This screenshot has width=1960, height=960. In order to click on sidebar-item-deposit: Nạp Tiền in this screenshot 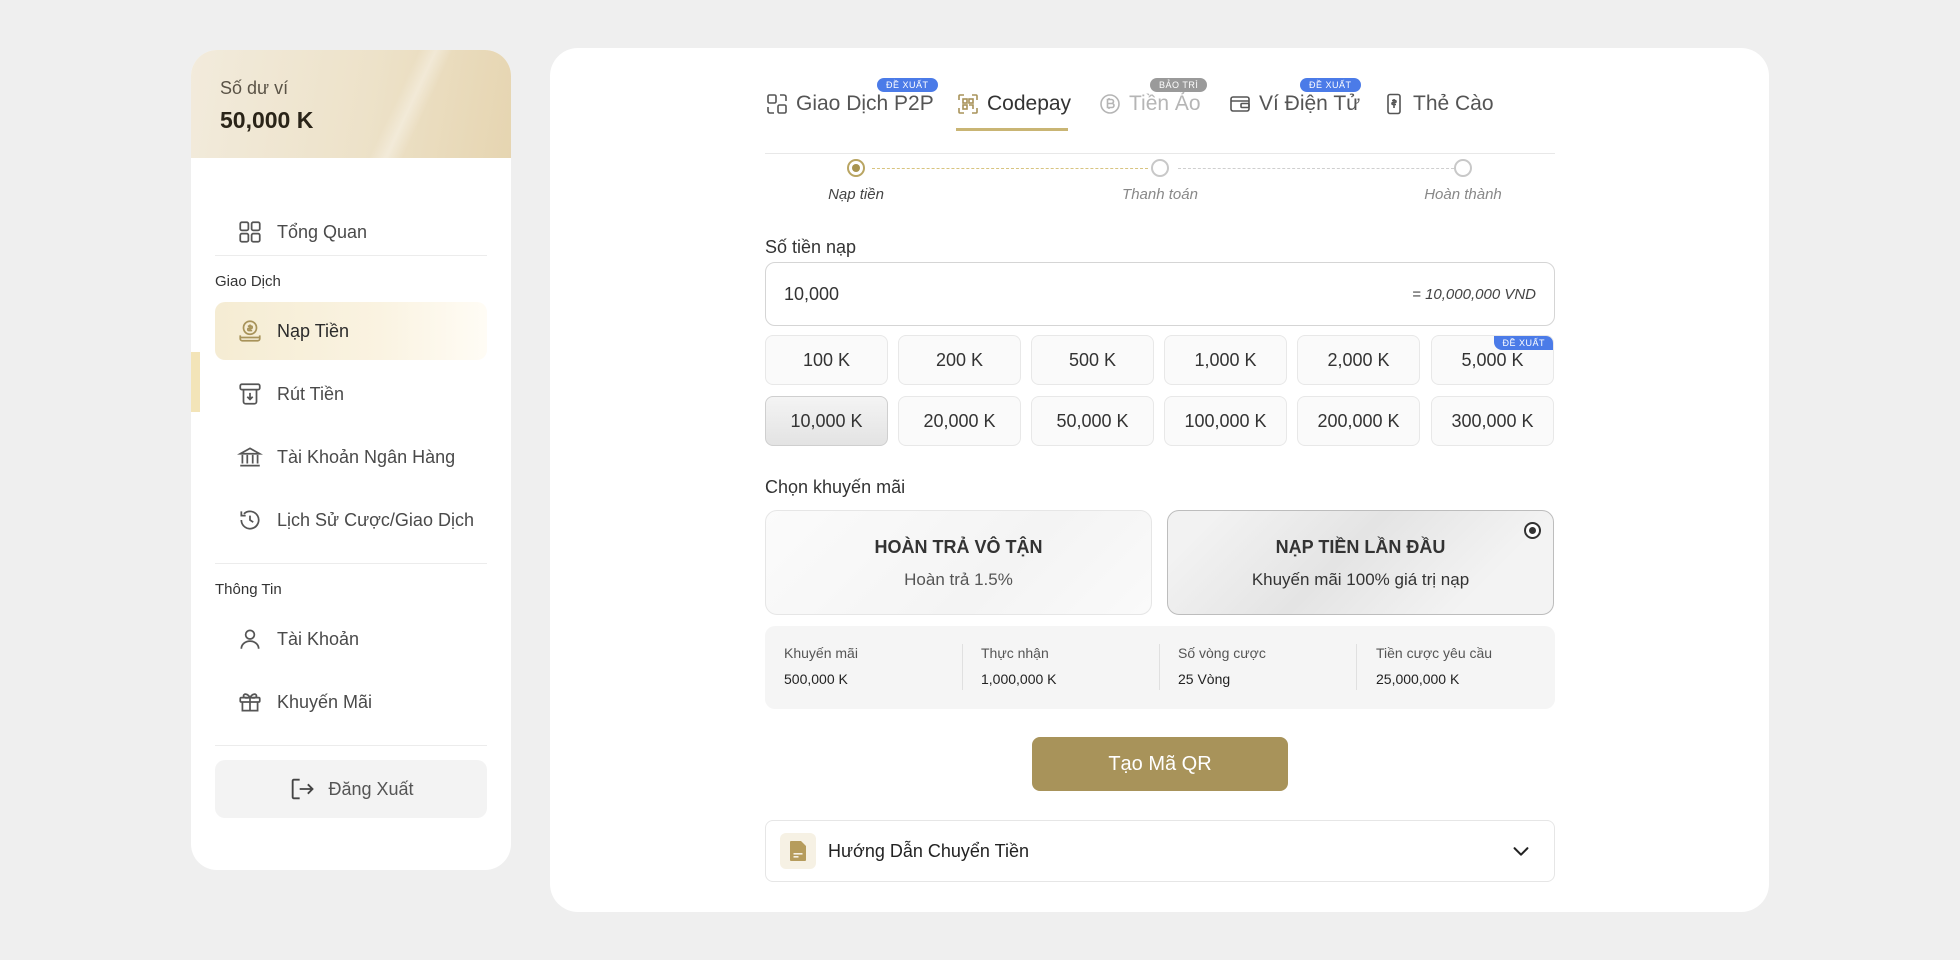, I will do `click(351, 331)`.